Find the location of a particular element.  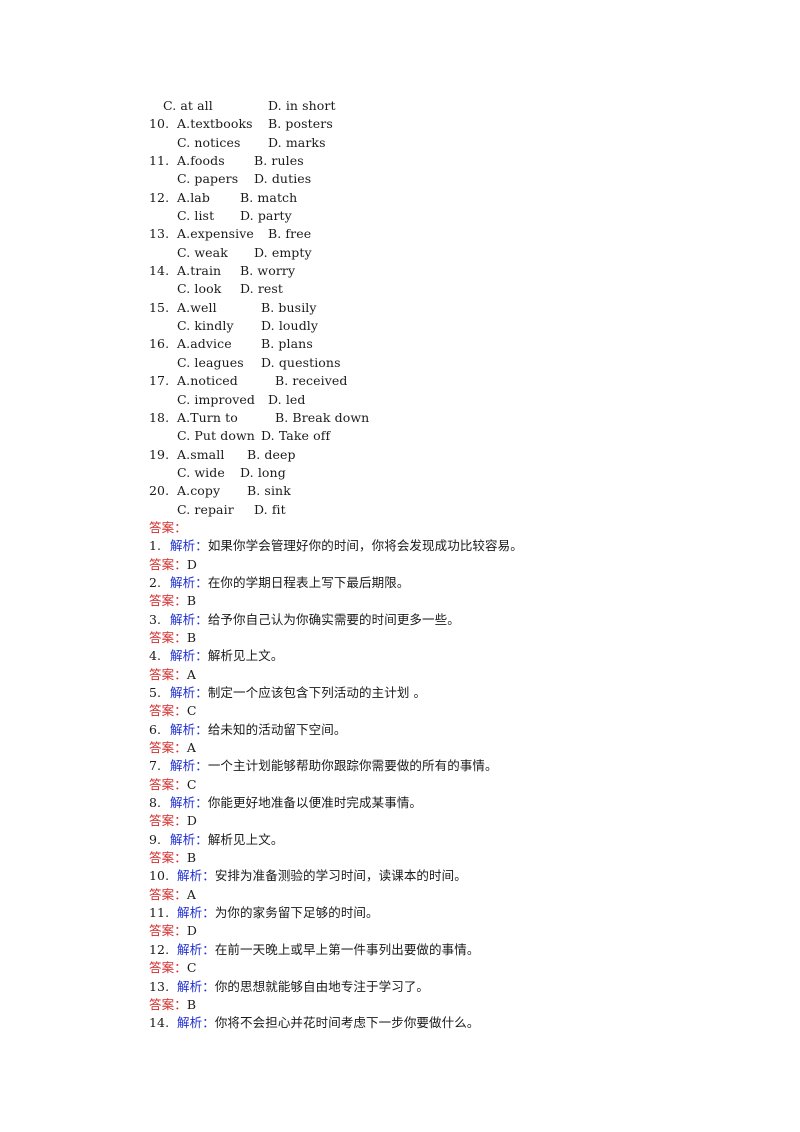

option-a: A.small is located at coordinates (201, 454).